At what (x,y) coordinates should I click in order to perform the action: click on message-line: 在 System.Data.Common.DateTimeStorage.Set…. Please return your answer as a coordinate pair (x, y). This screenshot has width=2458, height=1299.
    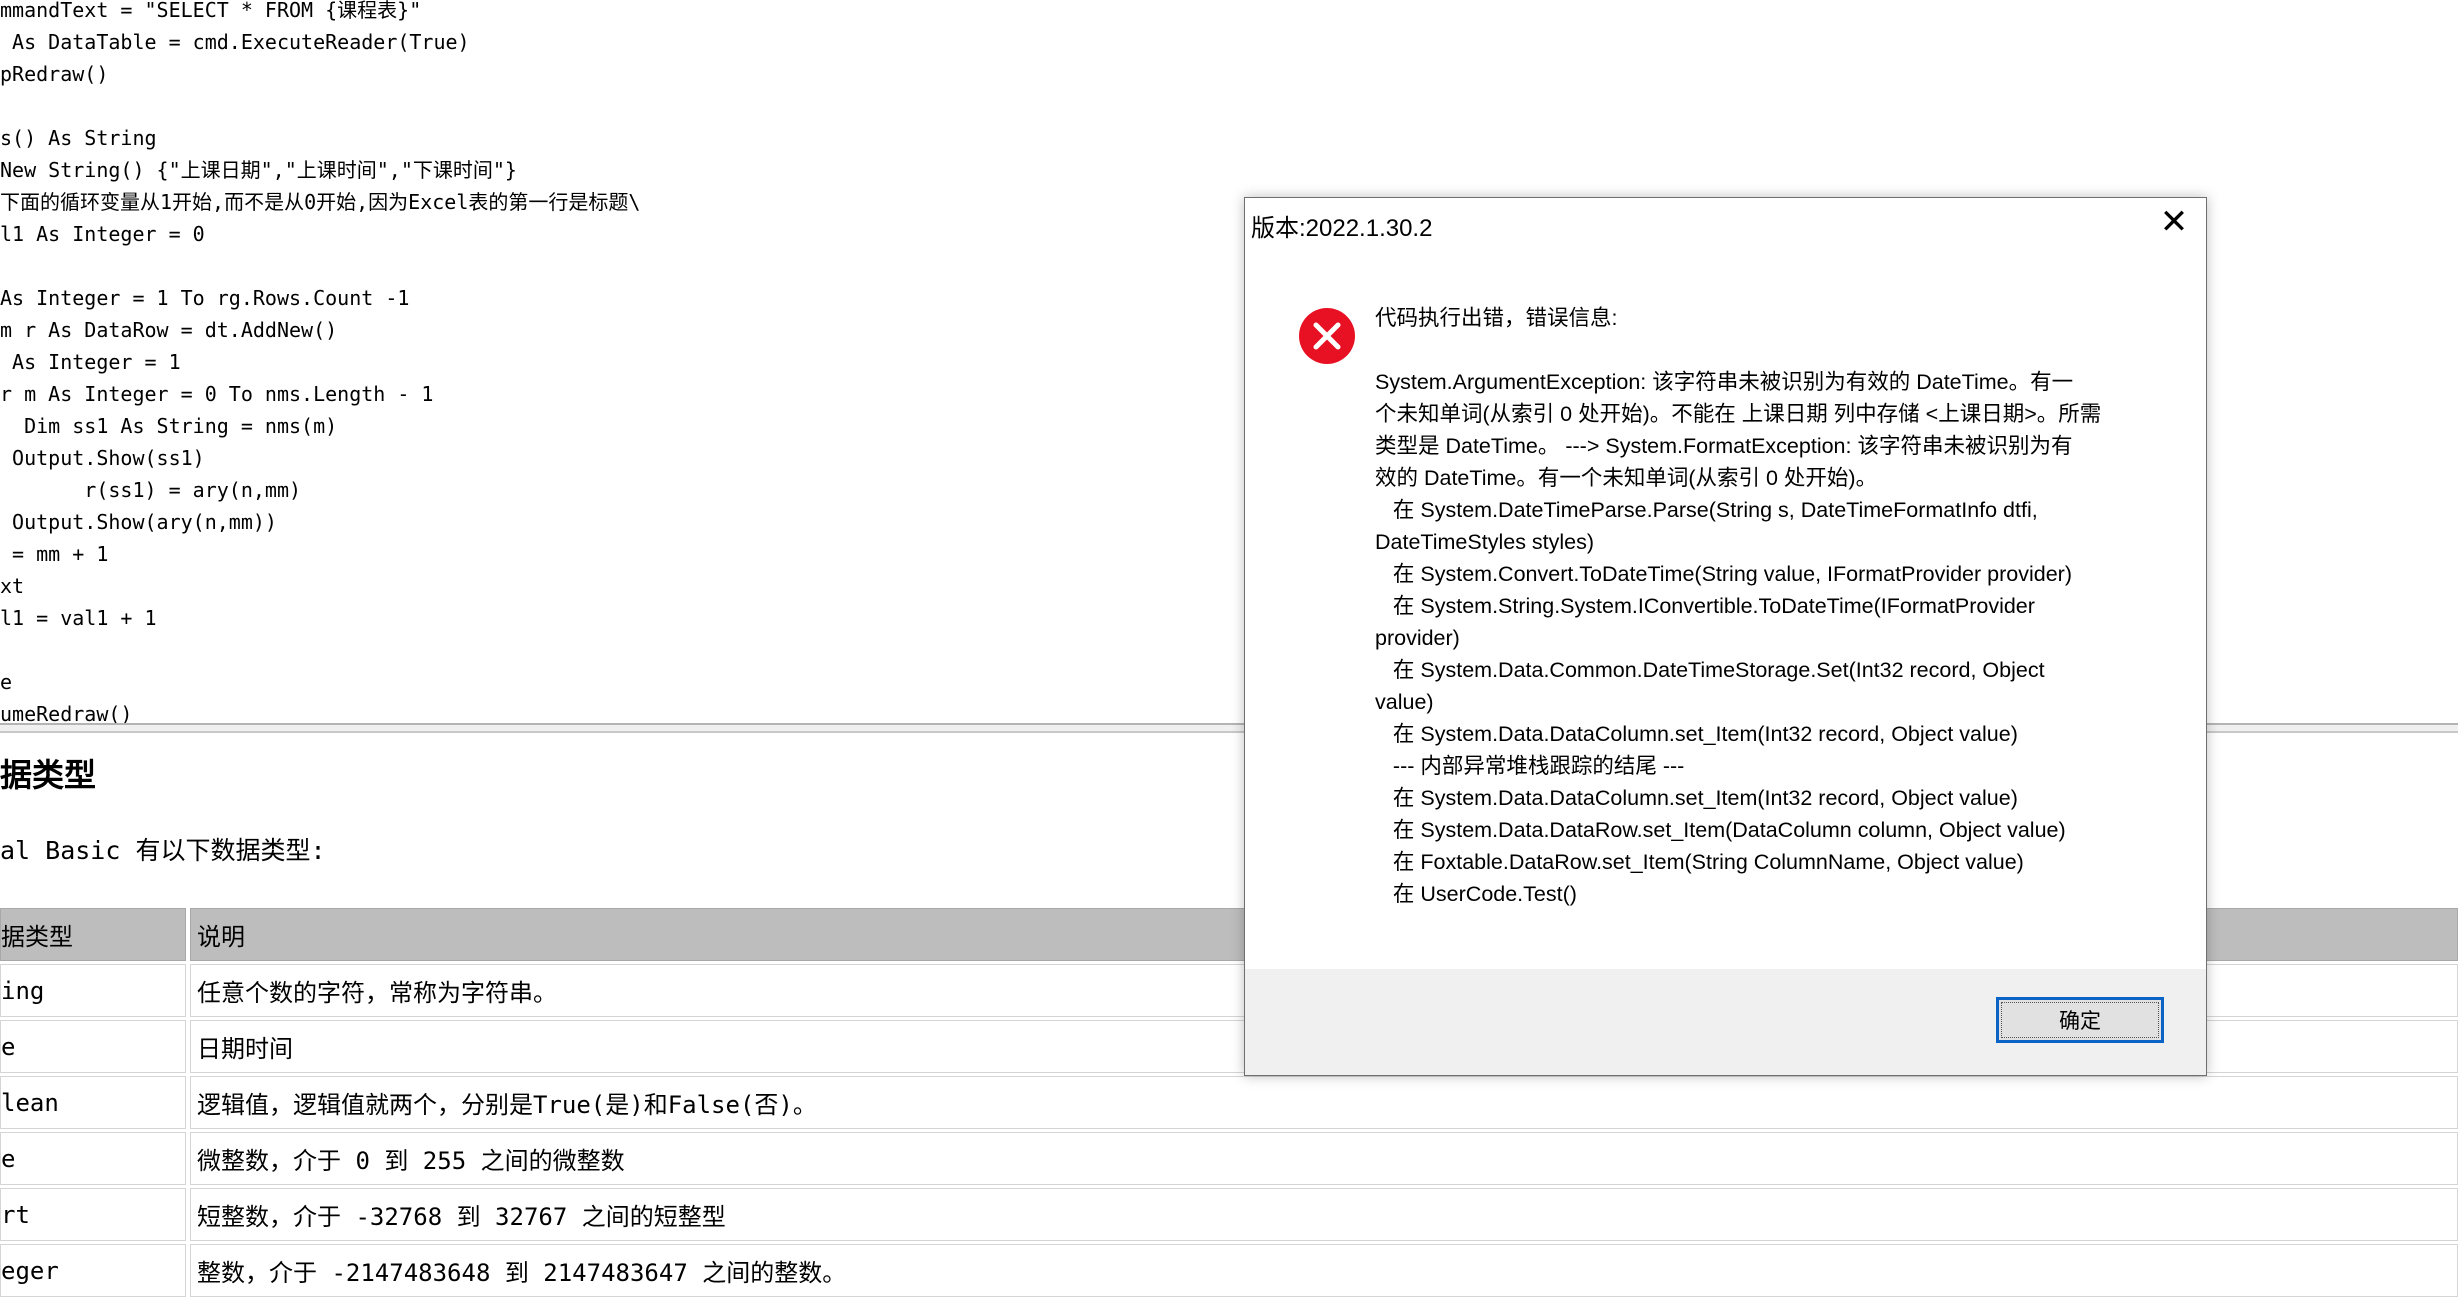
    Looking at the image, I should click on (1710, 670).